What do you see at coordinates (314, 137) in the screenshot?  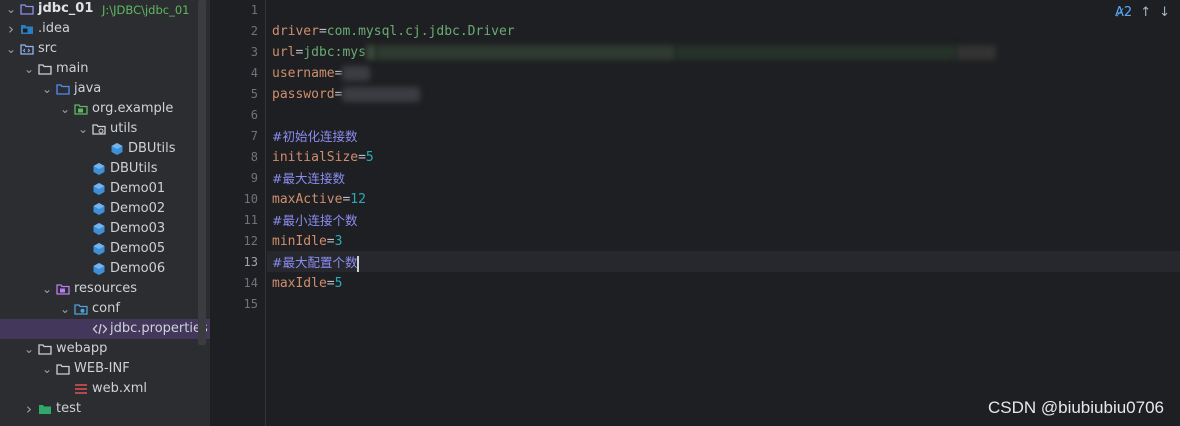 I see `code-line: #初始化连接数` at bounding box center [314, 137].